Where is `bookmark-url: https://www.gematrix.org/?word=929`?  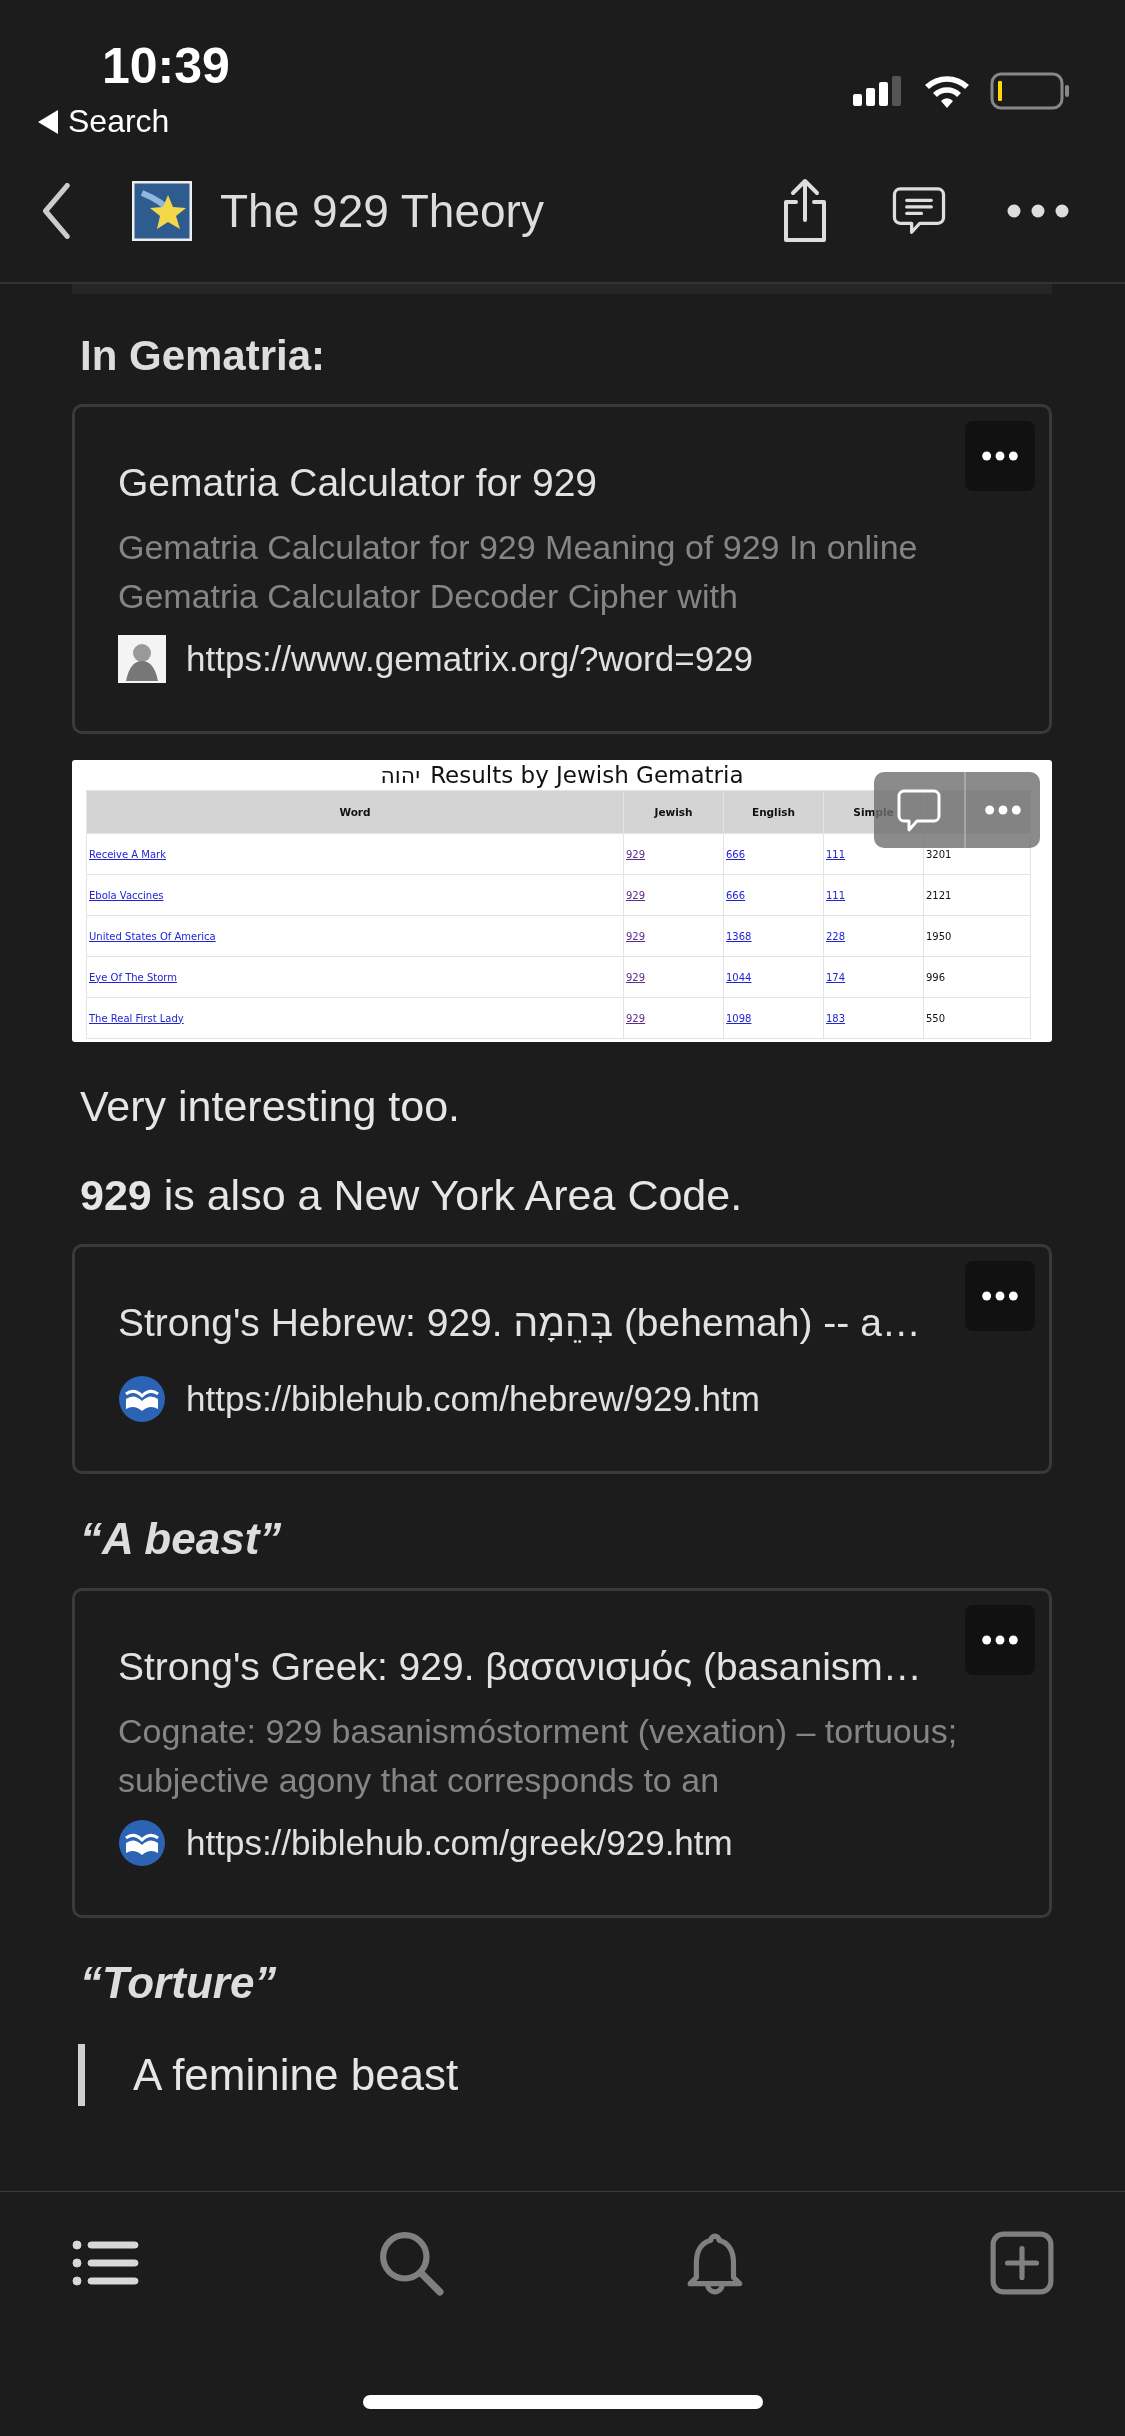
bookmark-url: https://www.gematrix.org/?word=929 is located at coordinates (470, 659).